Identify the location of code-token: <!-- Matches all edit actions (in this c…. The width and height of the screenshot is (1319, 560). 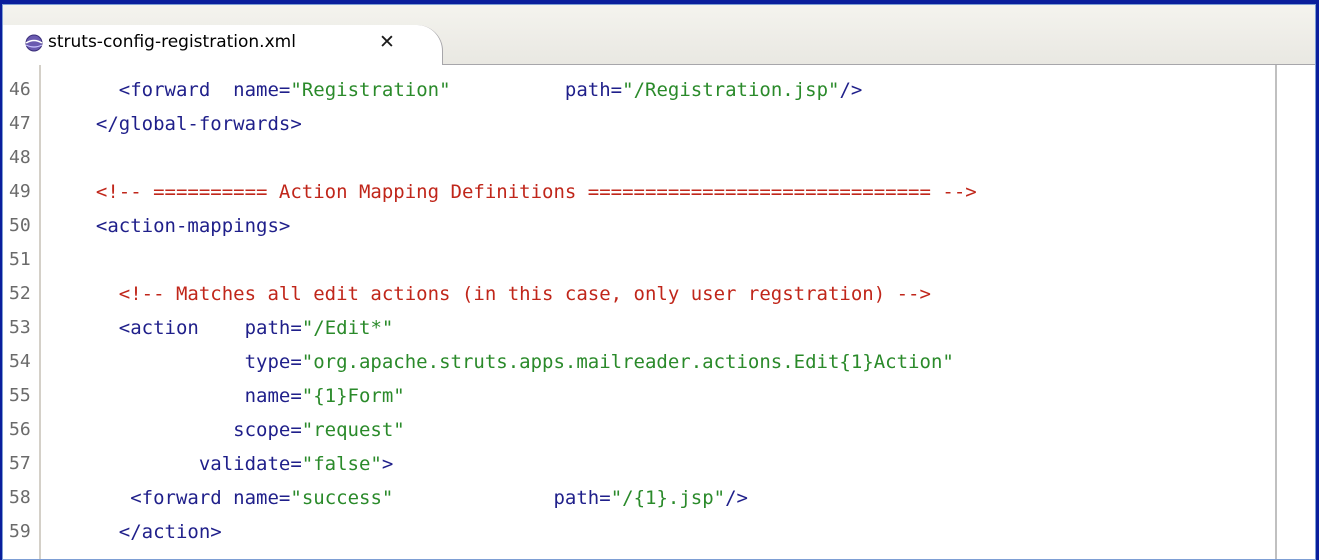
(524, 294).